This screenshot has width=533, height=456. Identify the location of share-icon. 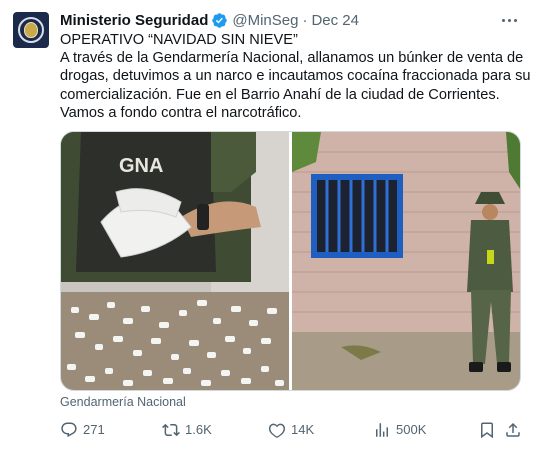
(513, 429).